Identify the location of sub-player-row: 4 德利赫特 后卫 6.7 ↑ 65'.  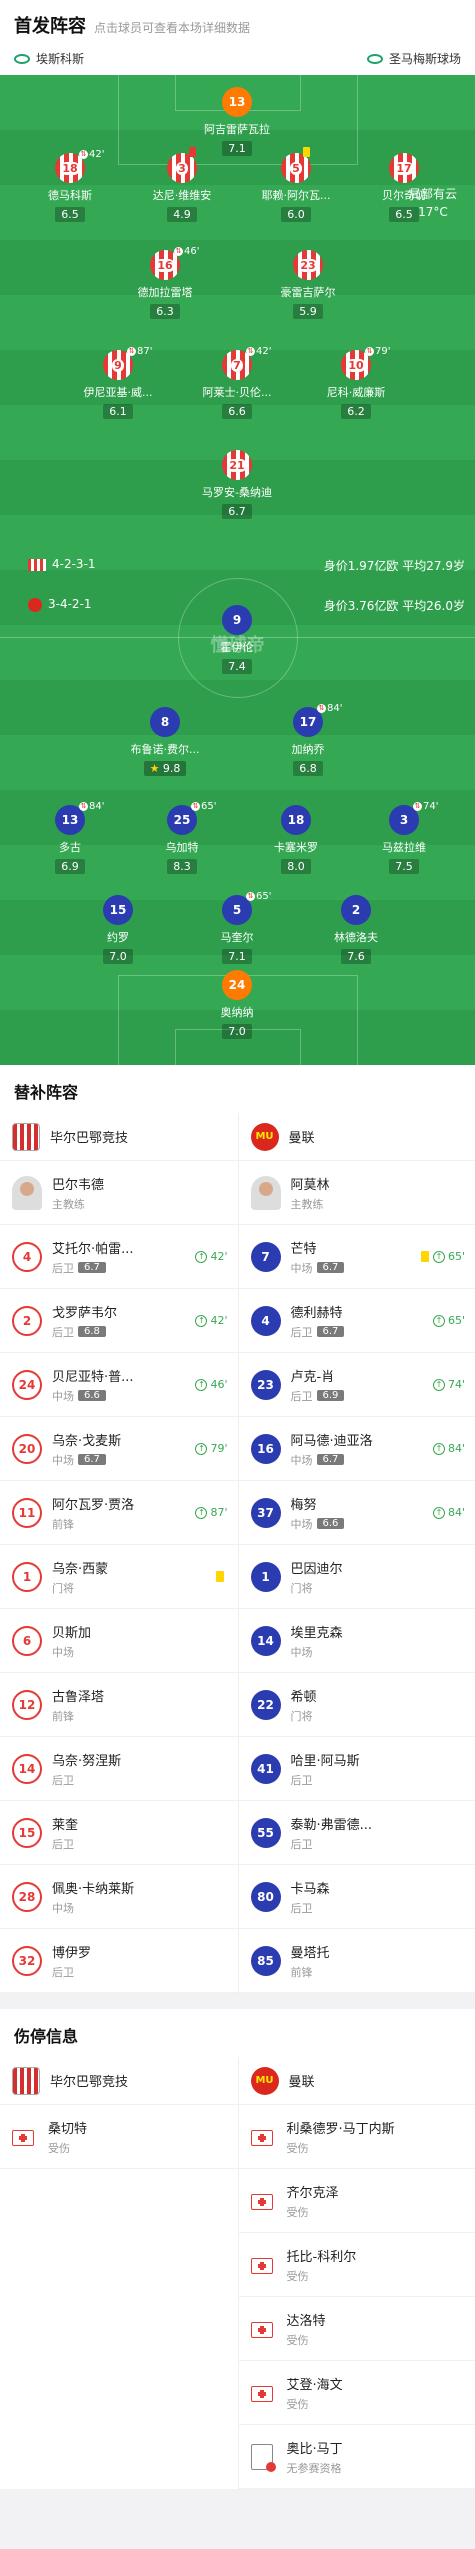
(356, 1321).